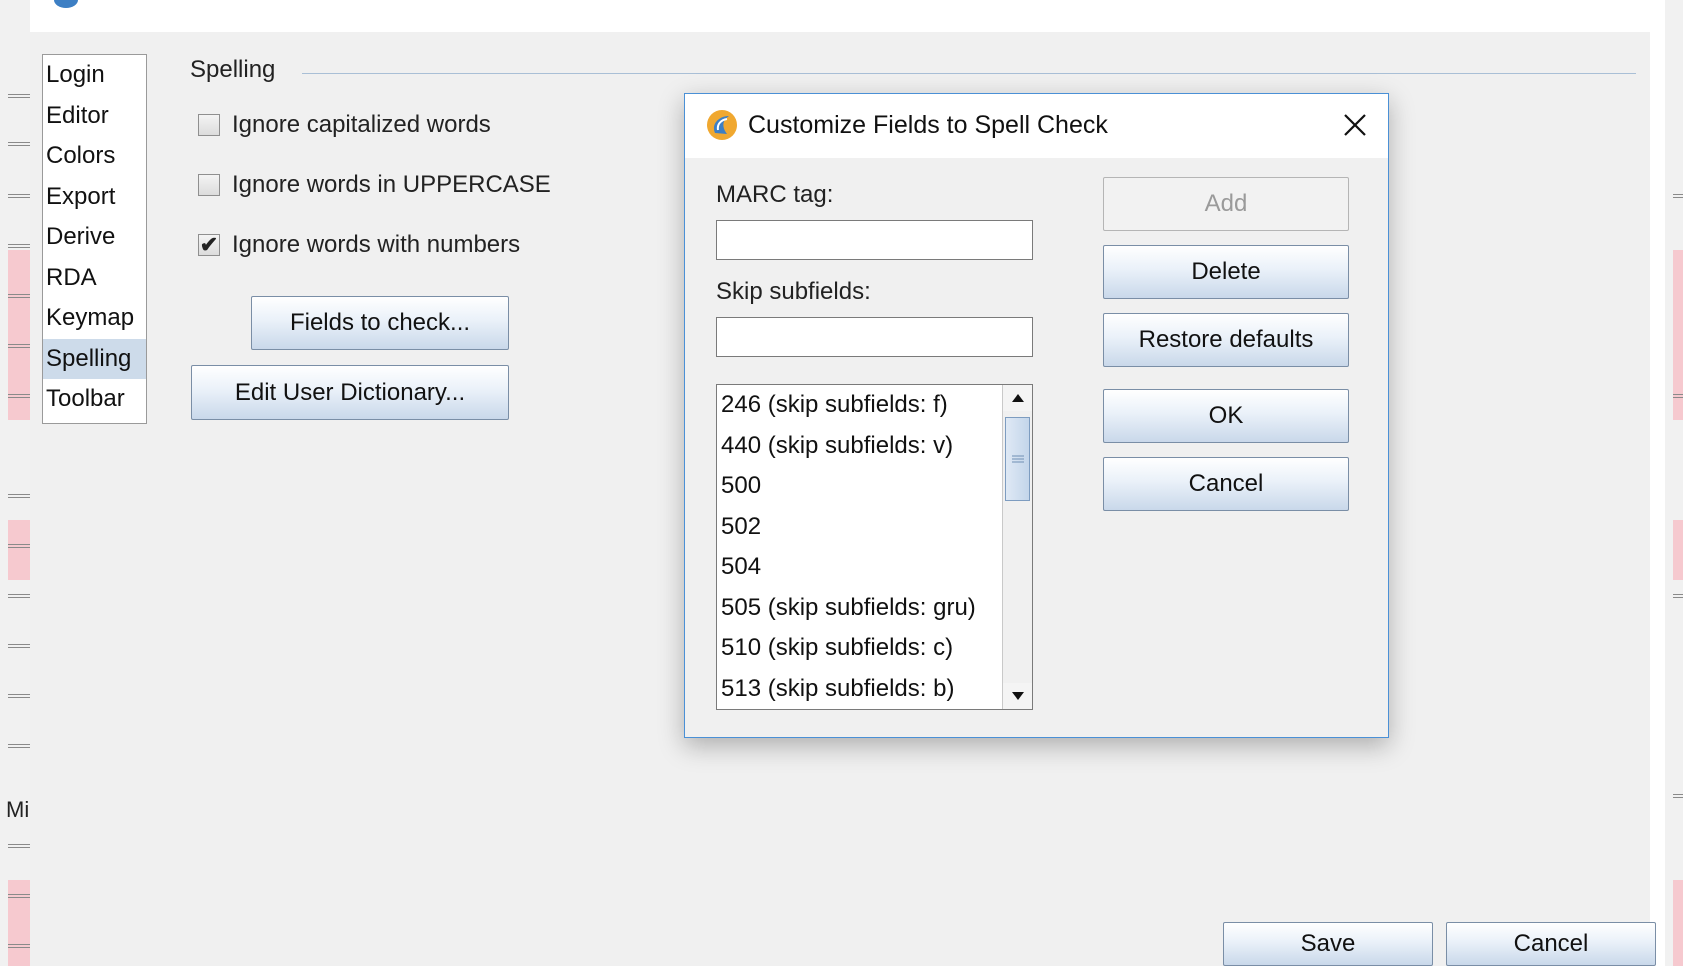  I want to click on spelling-section-title: Spelling, so click(233, 69).